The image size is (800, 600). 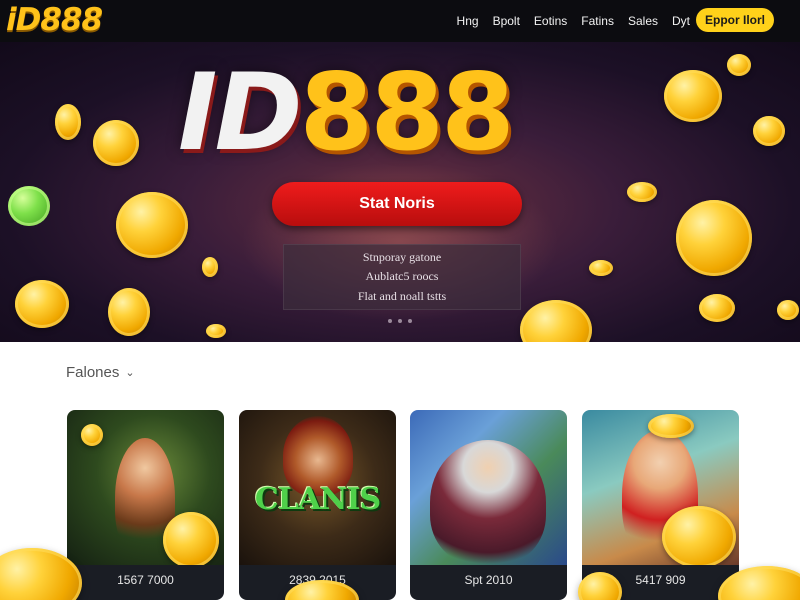 I want to click on carousel-dots, so click(x=400, y=321).